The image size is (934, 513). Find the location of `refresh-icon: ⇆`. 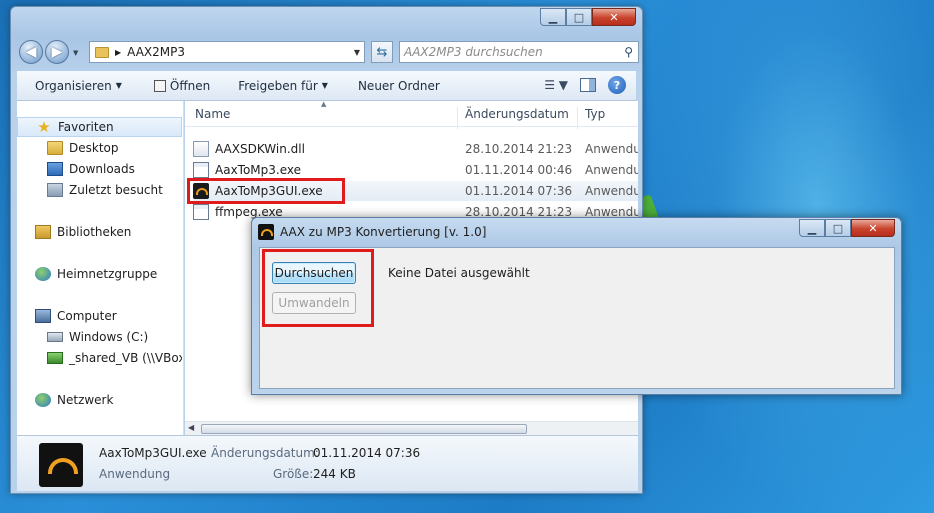

refresh-icon: ⇆ is located at coordinates (382, 52).